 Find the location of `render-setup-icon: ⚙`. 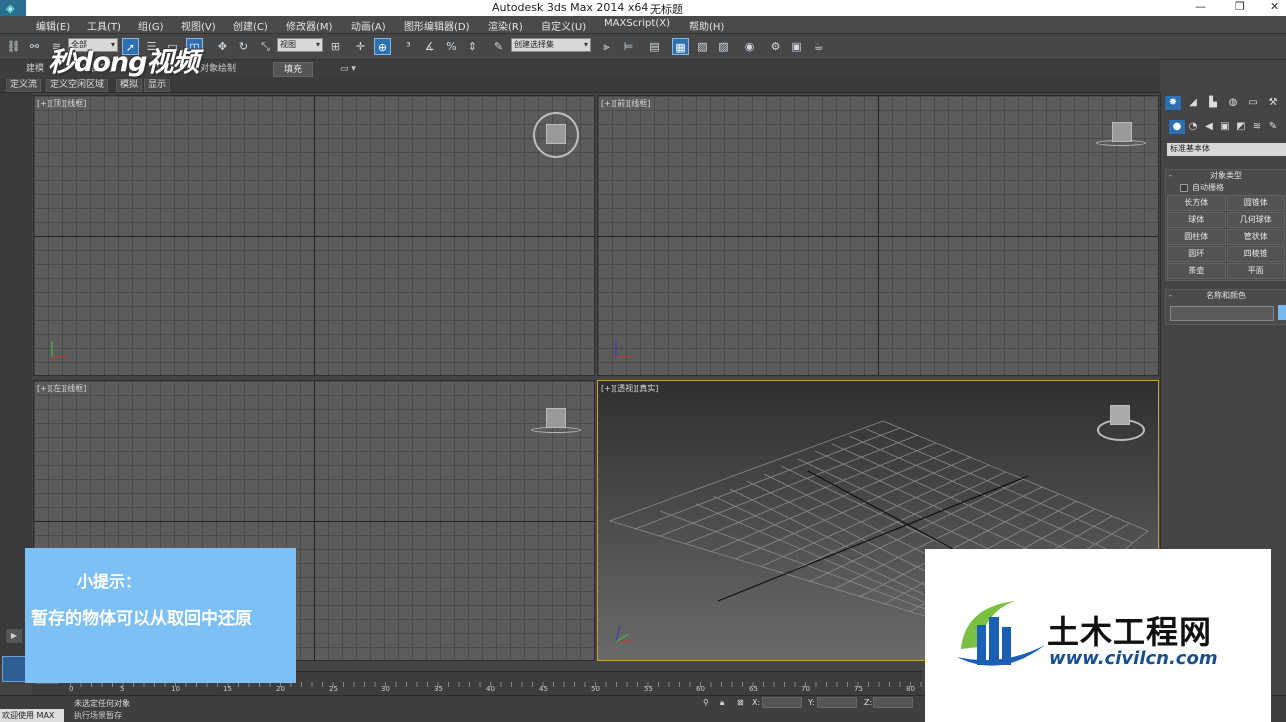

render-setup-icon: ⚙ is located at coordinates (775, 46).